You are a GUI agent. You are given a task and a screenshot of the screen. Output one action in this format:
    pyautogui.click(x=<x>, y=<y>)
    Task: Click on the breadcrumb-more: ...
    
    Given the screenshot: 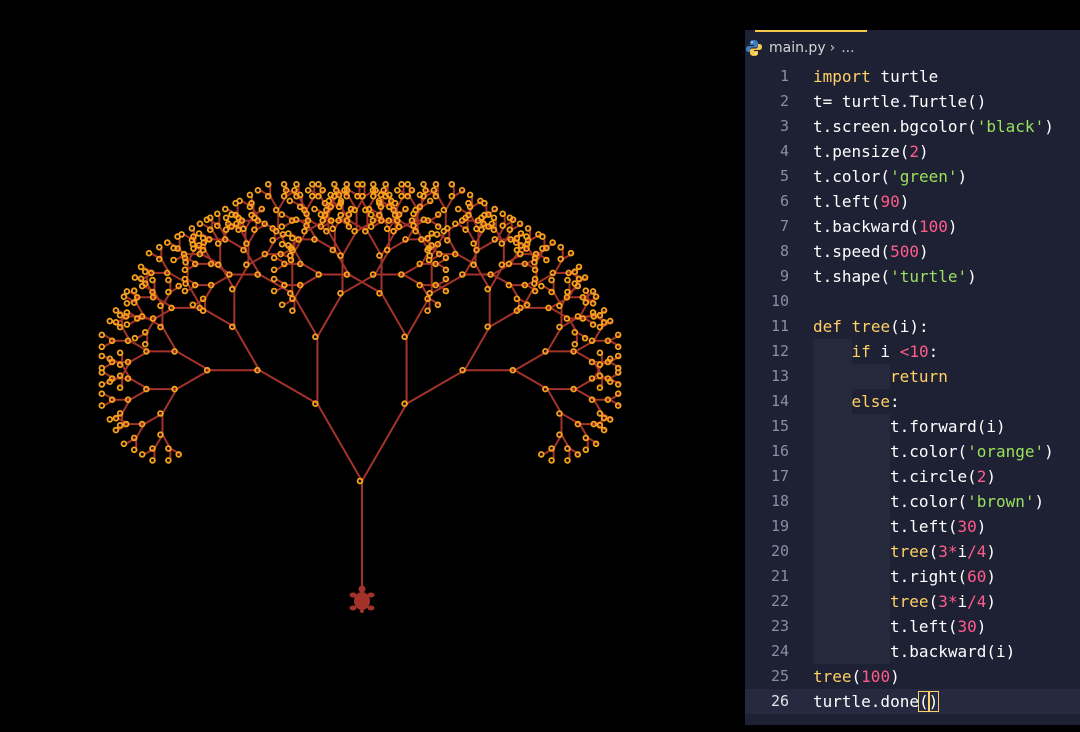 What is the action you would take?
    pyautogui.click(x=847, y=48)
    